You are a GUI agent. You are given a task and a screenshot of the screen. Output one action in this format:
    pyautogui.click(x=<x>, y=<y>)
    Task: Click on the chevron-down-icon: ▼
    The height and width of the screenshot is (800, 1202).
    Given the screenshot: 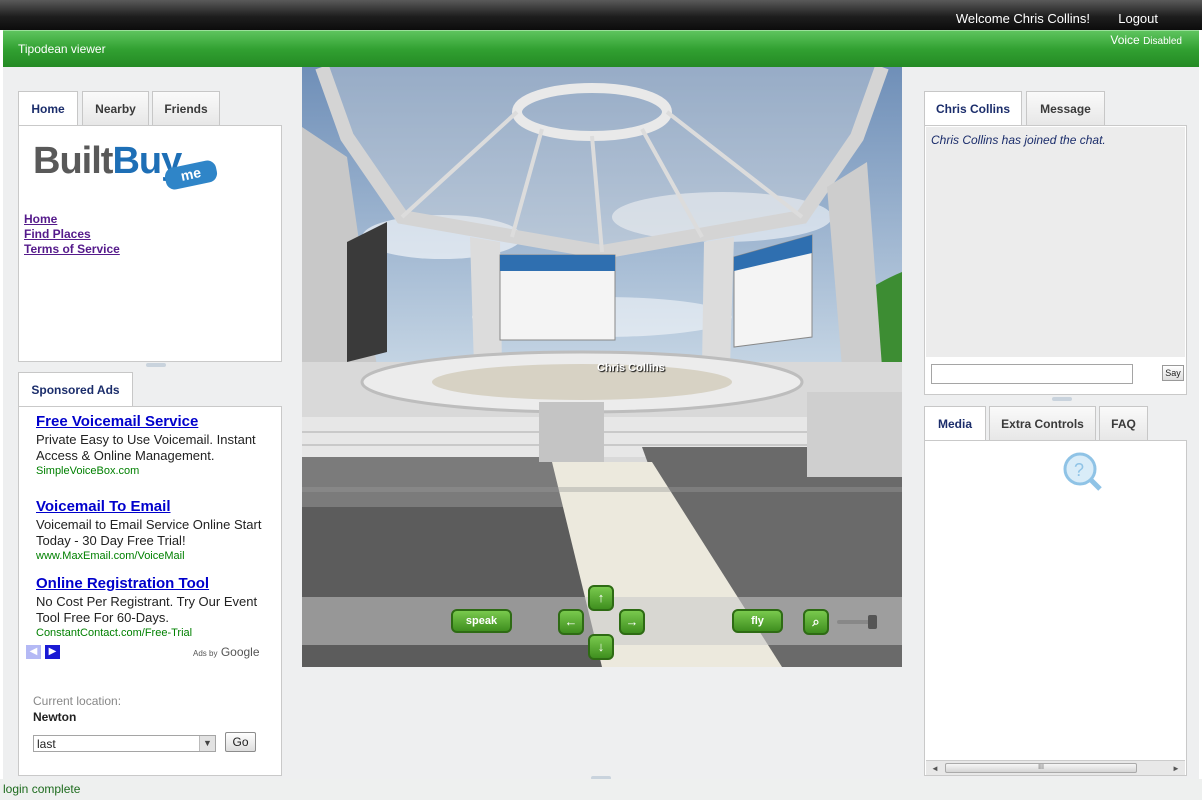 What is the action you would take?
    pyautogui.click(x=207, y=743)
    